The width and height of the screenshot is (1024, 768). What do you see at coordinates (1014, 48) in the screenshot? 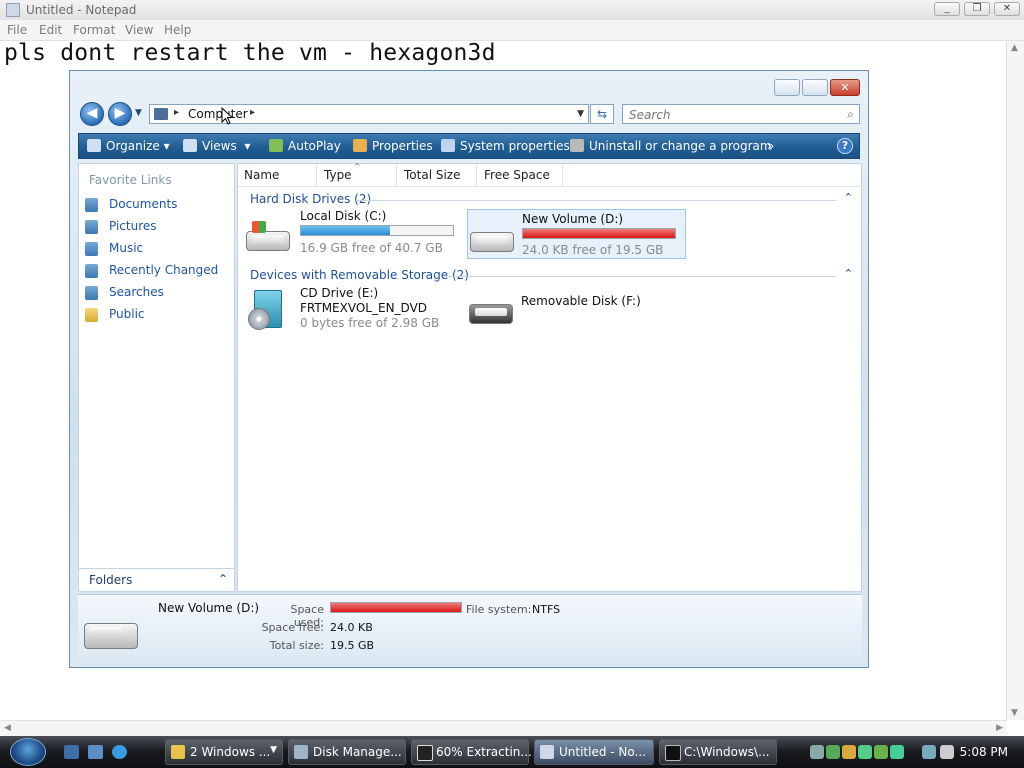
I see `scroll-up-icon: ▲` at bounding box center [1014, 48].